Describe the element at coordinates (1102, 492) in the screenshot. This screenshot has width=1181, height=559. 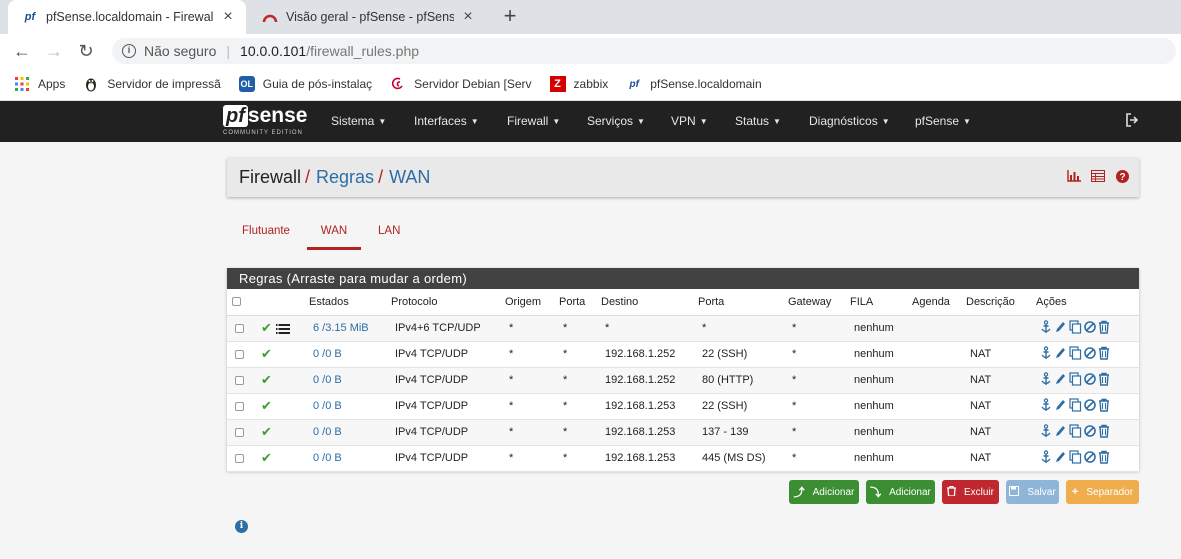
I see `separator-button: + Separador` at that location.